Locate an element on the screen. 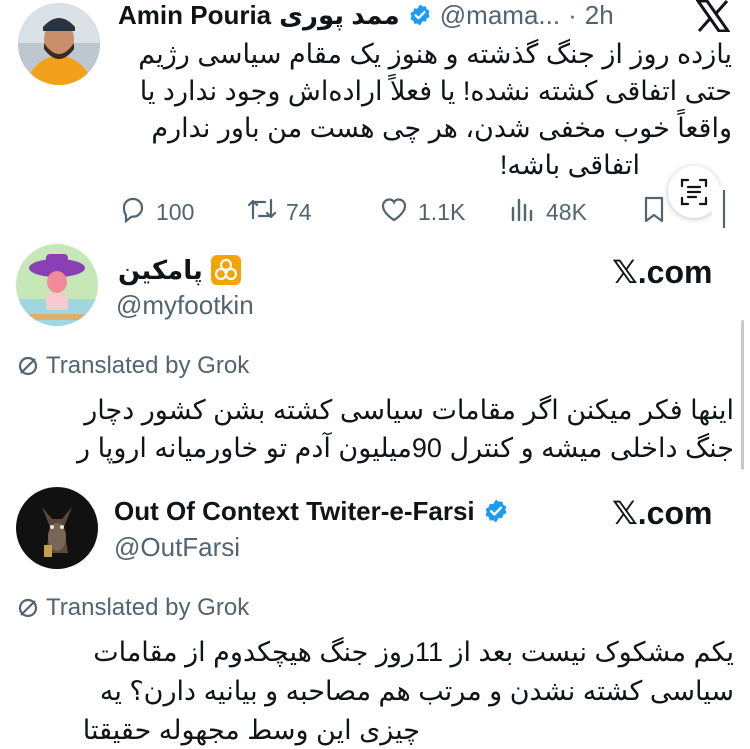 This screenshot has width=750, height=749. card2-author-name: Out Of Context Twiter-e-Farsi is located at coordinates (294, 511).